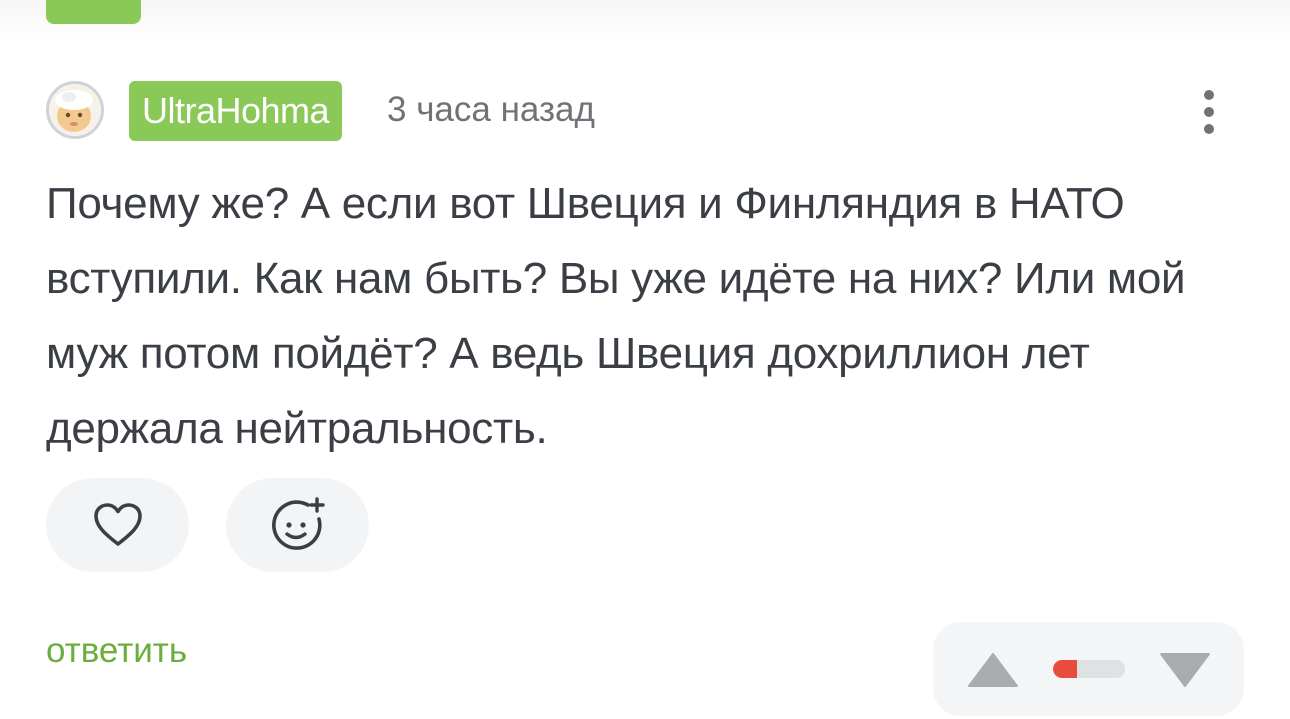 The height and width of the screenshot is (719, 1290). What do you see at coordinates (1185, 670) in the screenshot?
I see `triangle-down-icon` at bounding box center [1185, 670].